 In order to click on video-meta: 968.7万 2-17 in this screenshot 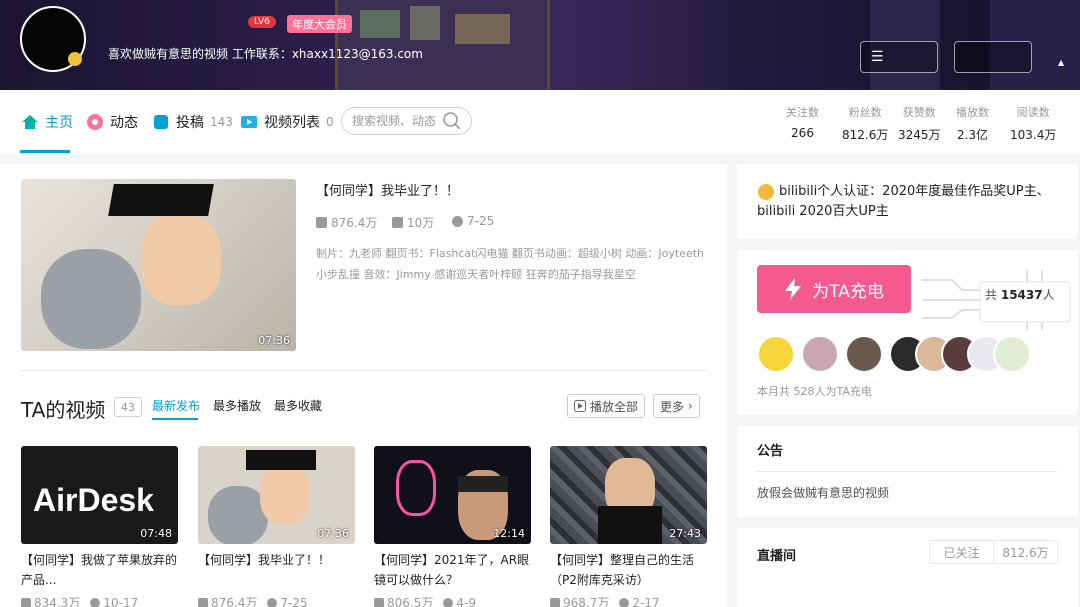, I will do `click(628, 600)`.